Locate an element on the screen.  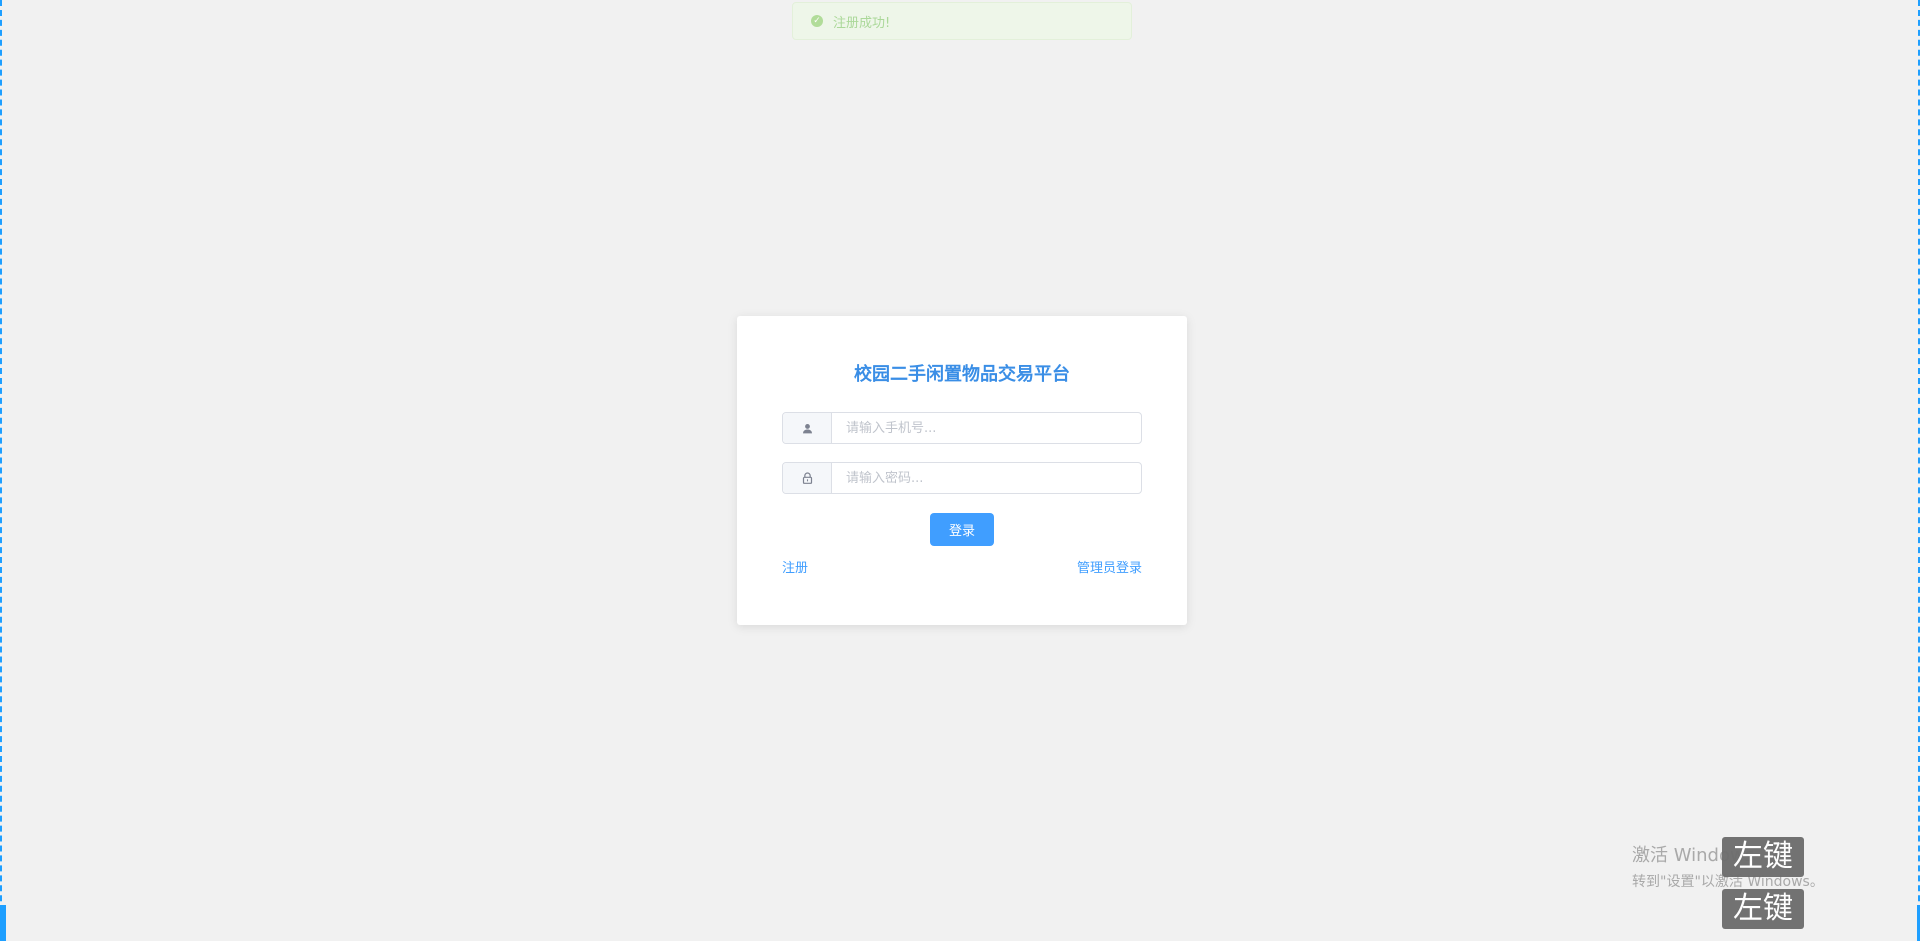
password-input is located at coordinates (986, 478).